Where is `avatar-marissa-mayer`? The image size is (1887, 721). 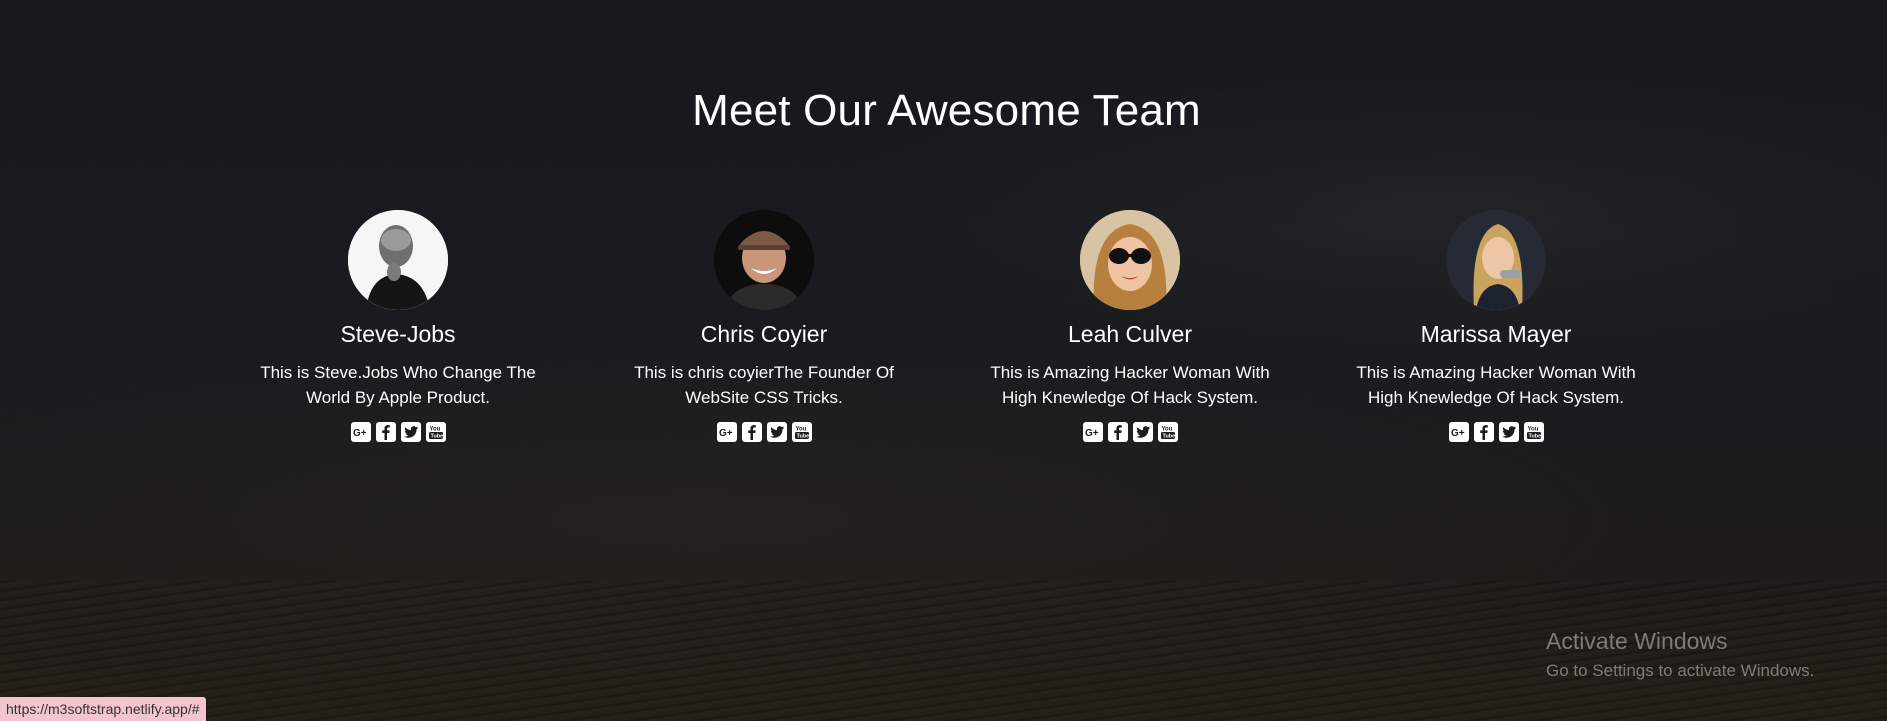 avatar-marissa-mayer is located at coordinates (1496, 260).